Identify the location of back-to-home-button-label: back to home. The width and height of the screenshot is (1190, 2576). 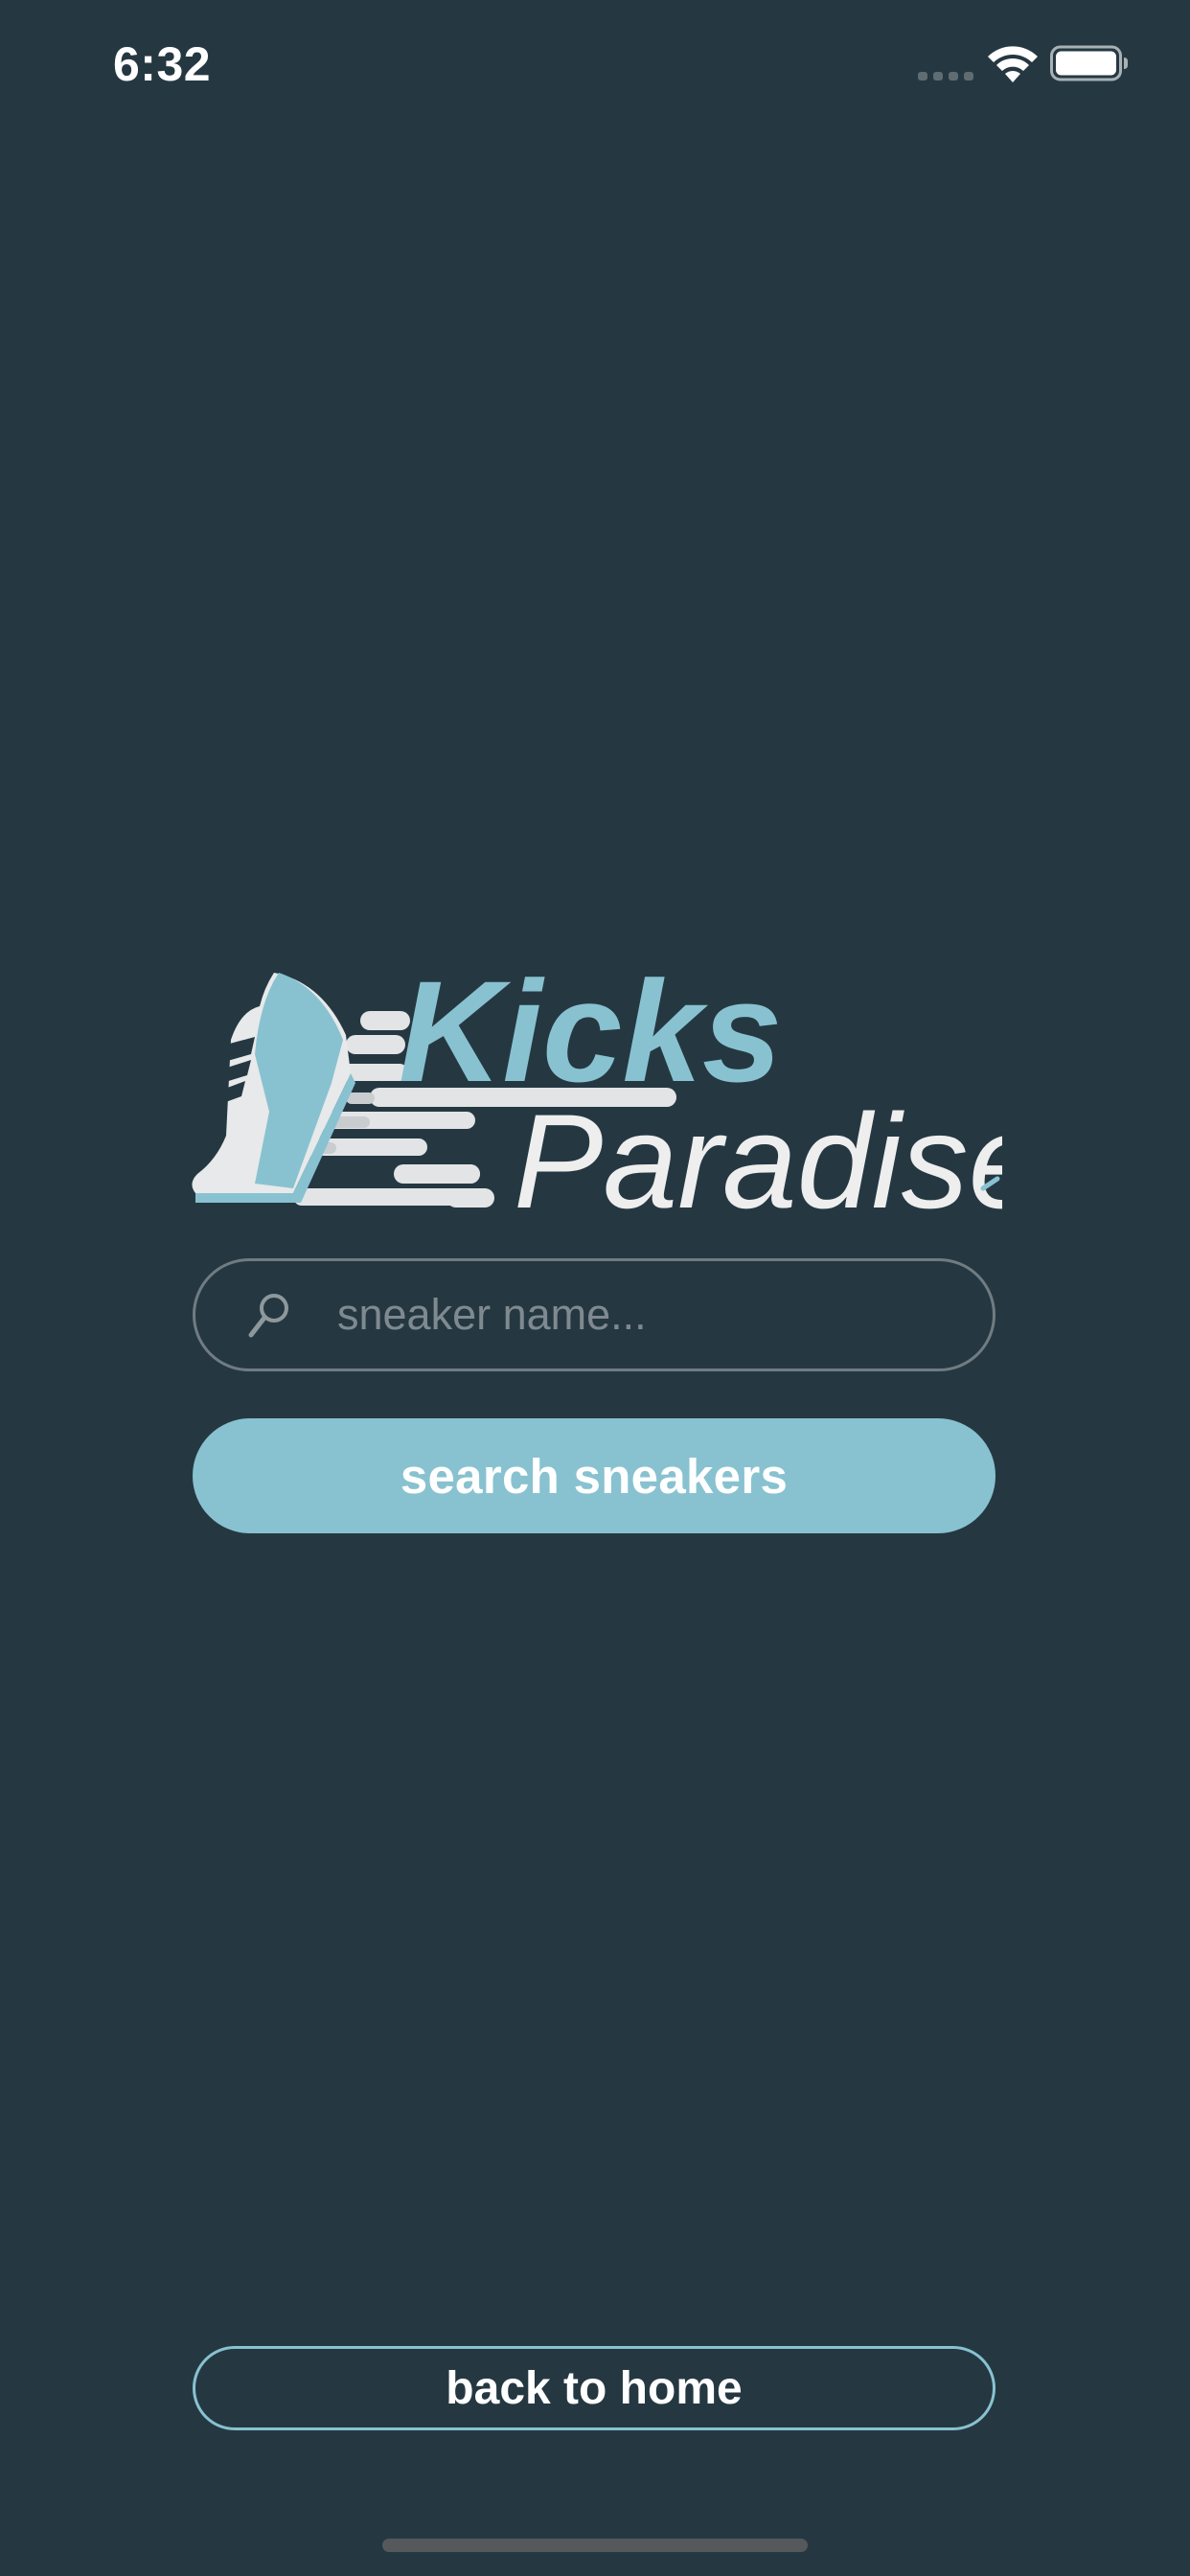
(594, 2388).